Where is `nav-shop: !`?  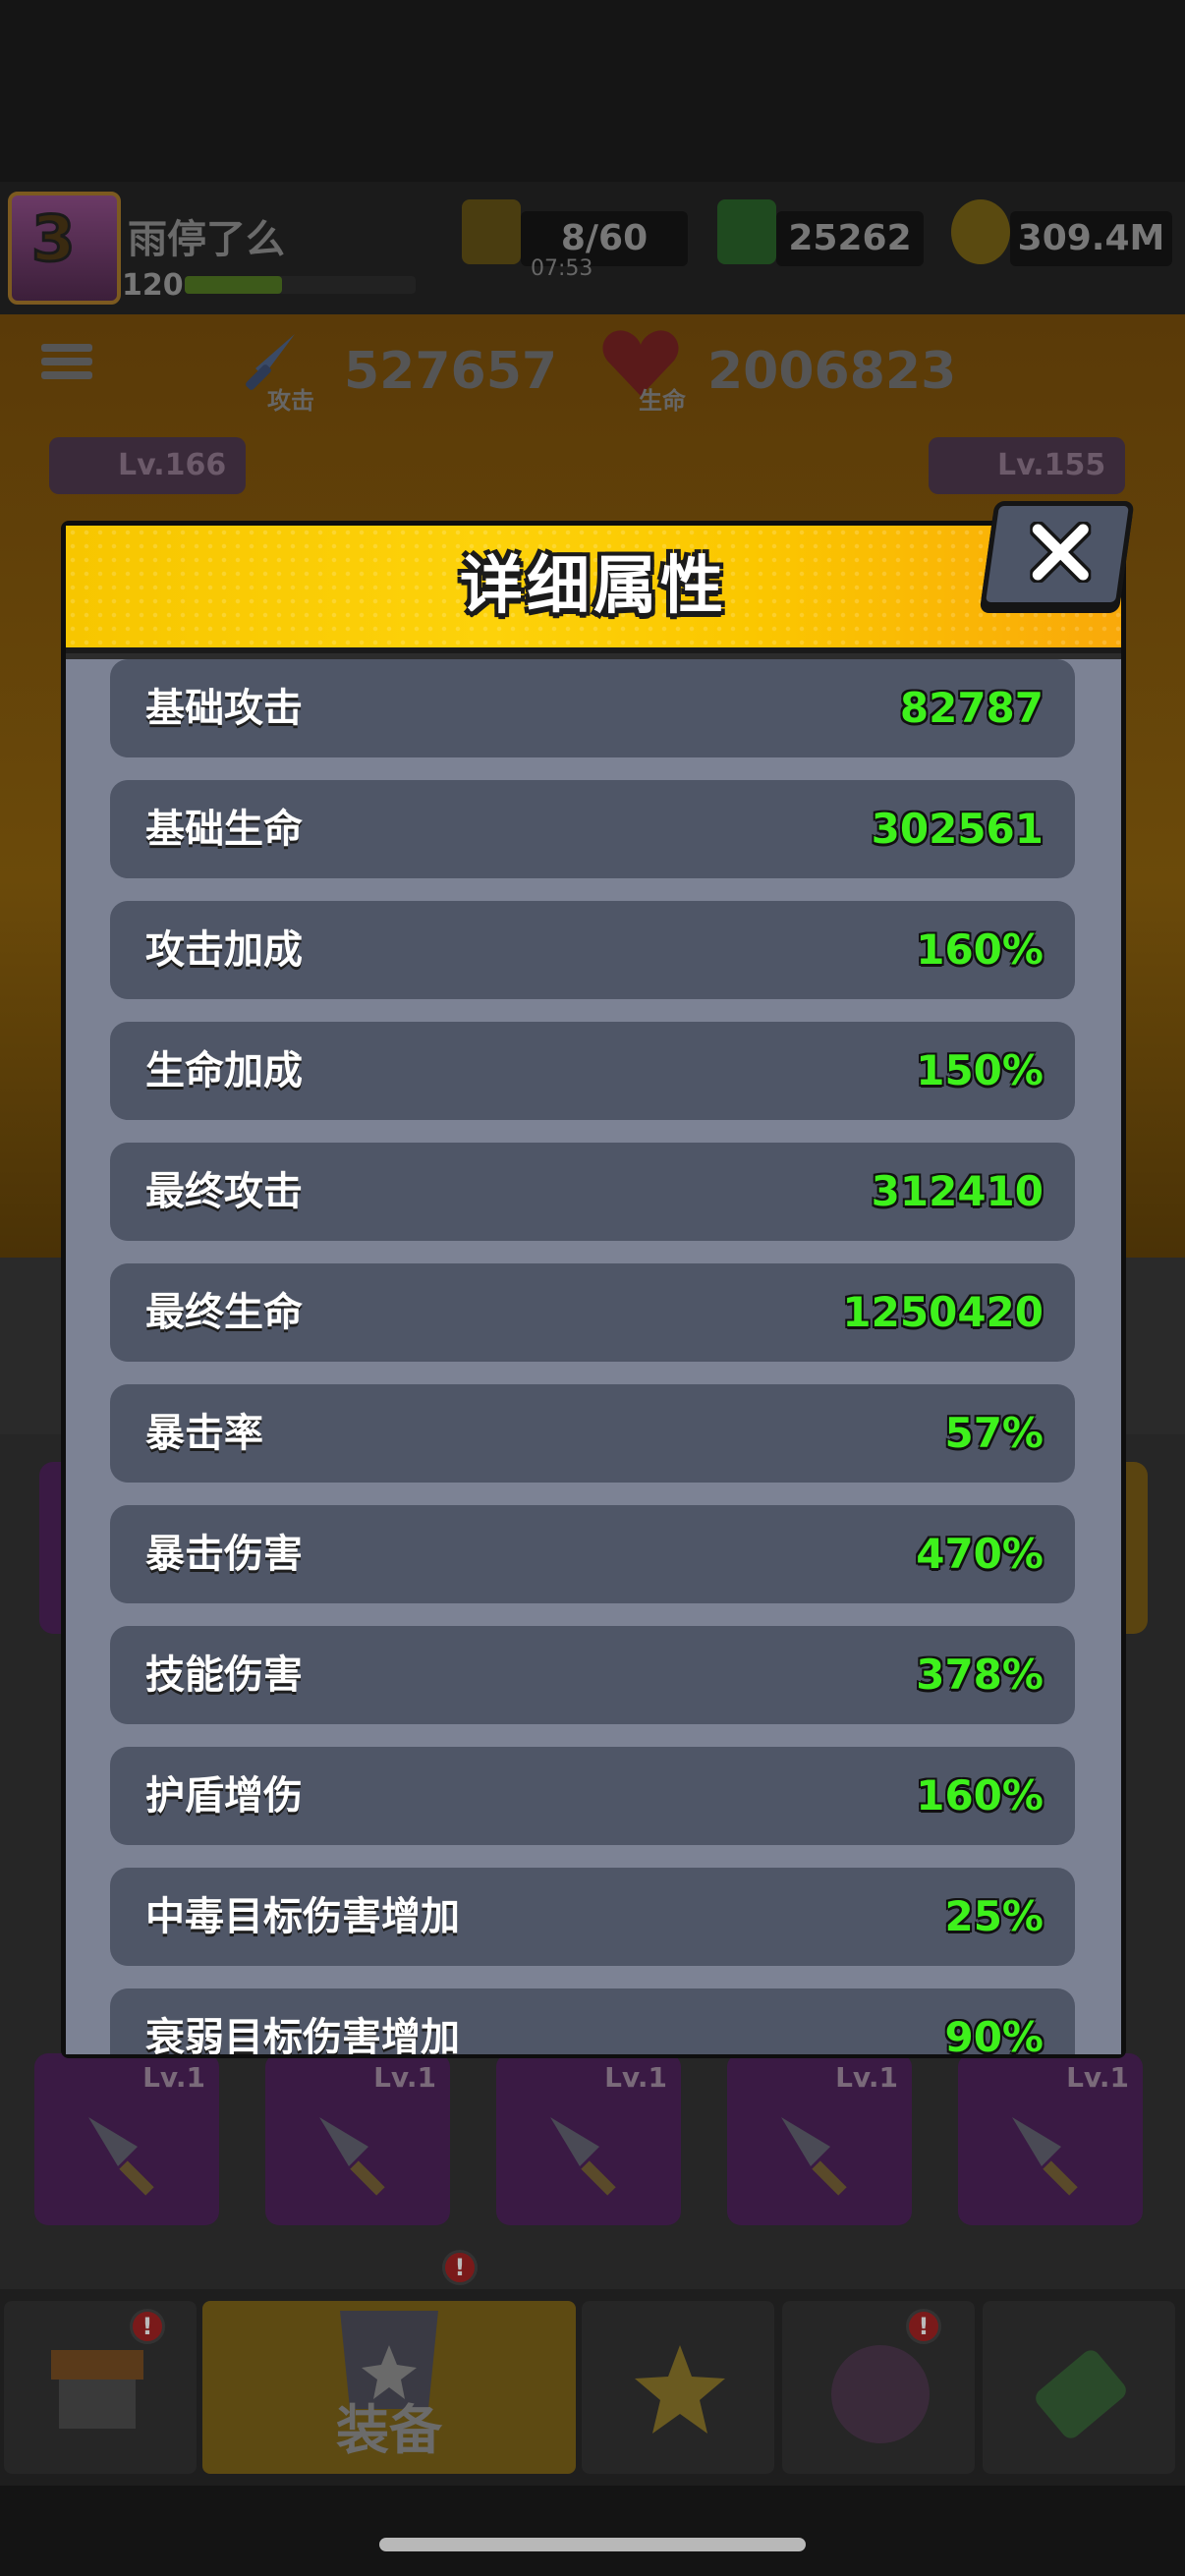
nav-shop: ! is located at coordinates (100, 2387).